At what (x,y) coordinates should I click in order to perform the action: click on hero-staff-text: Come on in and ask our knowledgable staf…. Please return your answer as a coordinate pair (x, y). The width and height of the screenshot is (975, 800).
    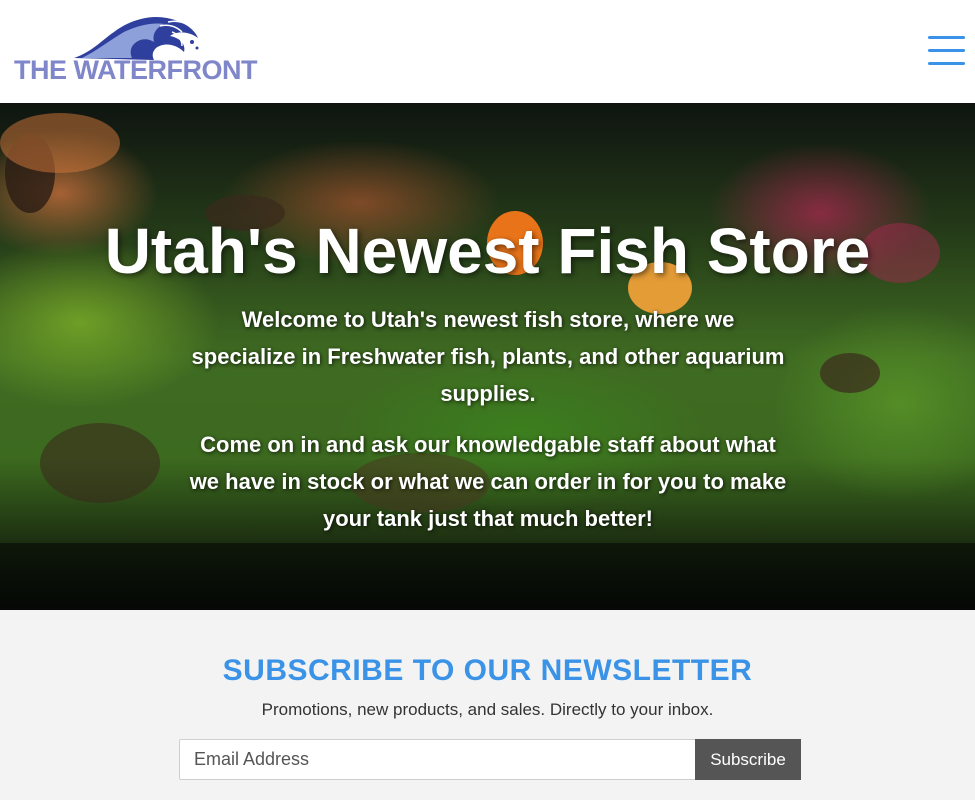
    Looking at the image, I should click on (488, 481).